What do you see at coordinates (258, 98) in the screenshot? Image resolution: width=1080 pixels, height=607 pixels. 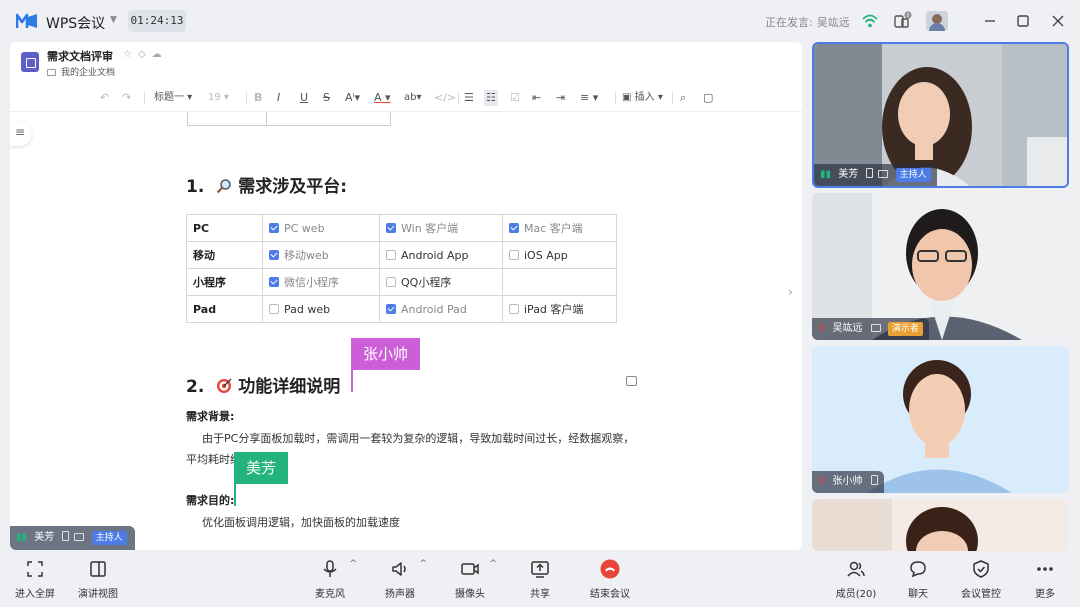 I see `bold-icon: B` at bounding box center [258, 98].